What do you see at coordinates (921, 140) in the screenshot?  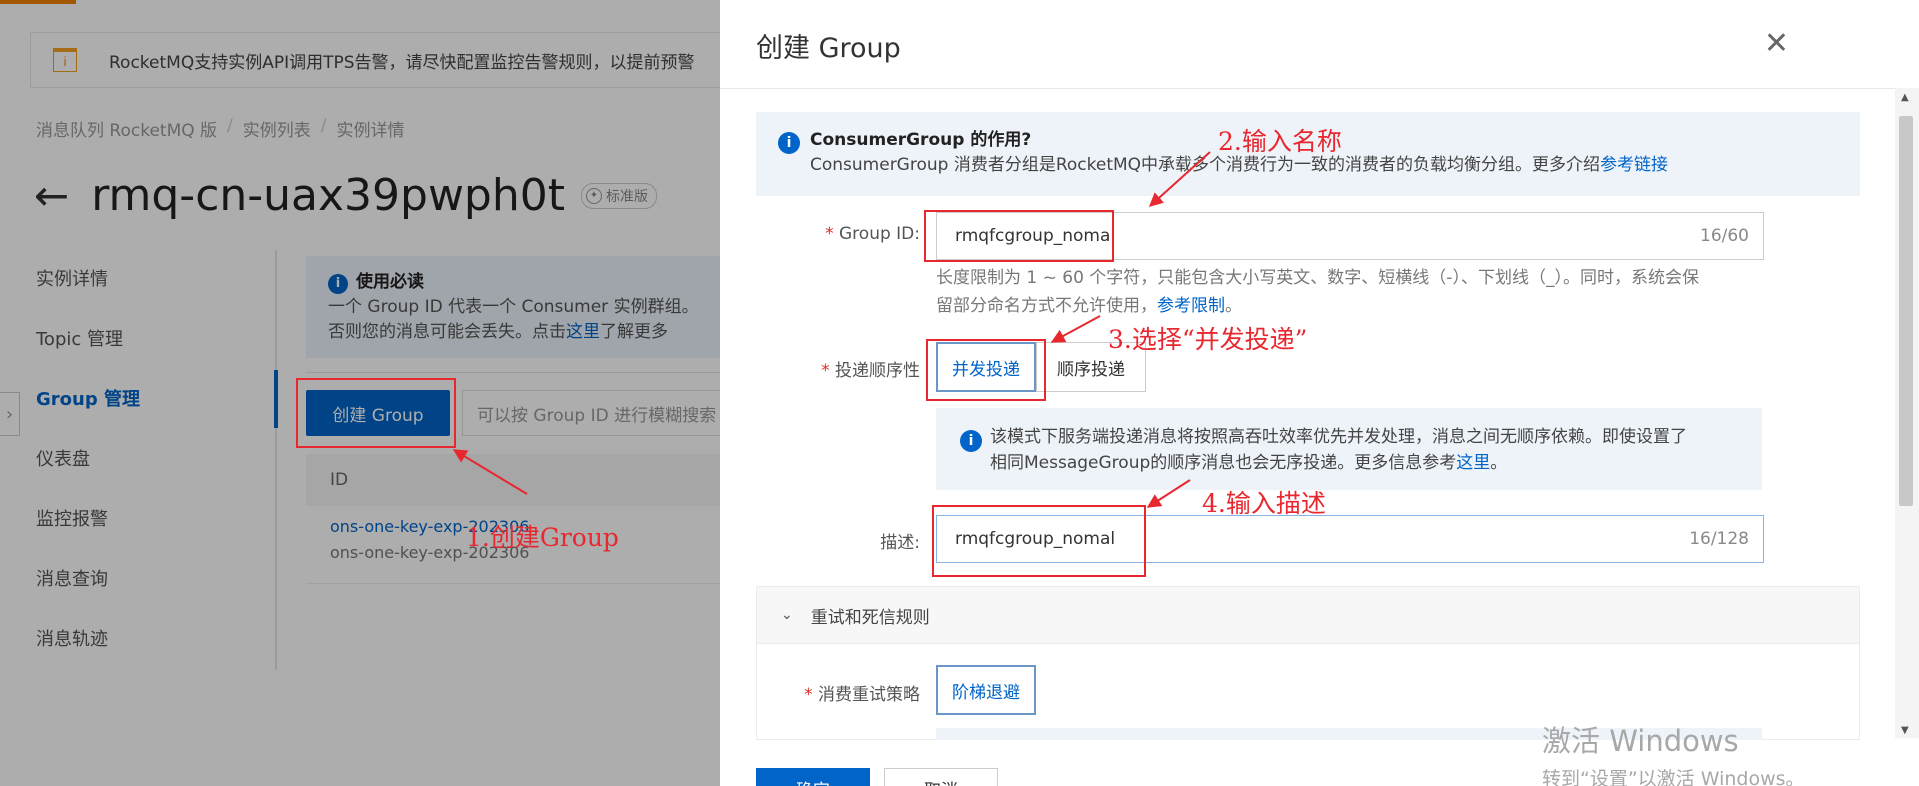 I see `info-title: ConsumerGroup 的作用?` at bounding box center [921, 140].